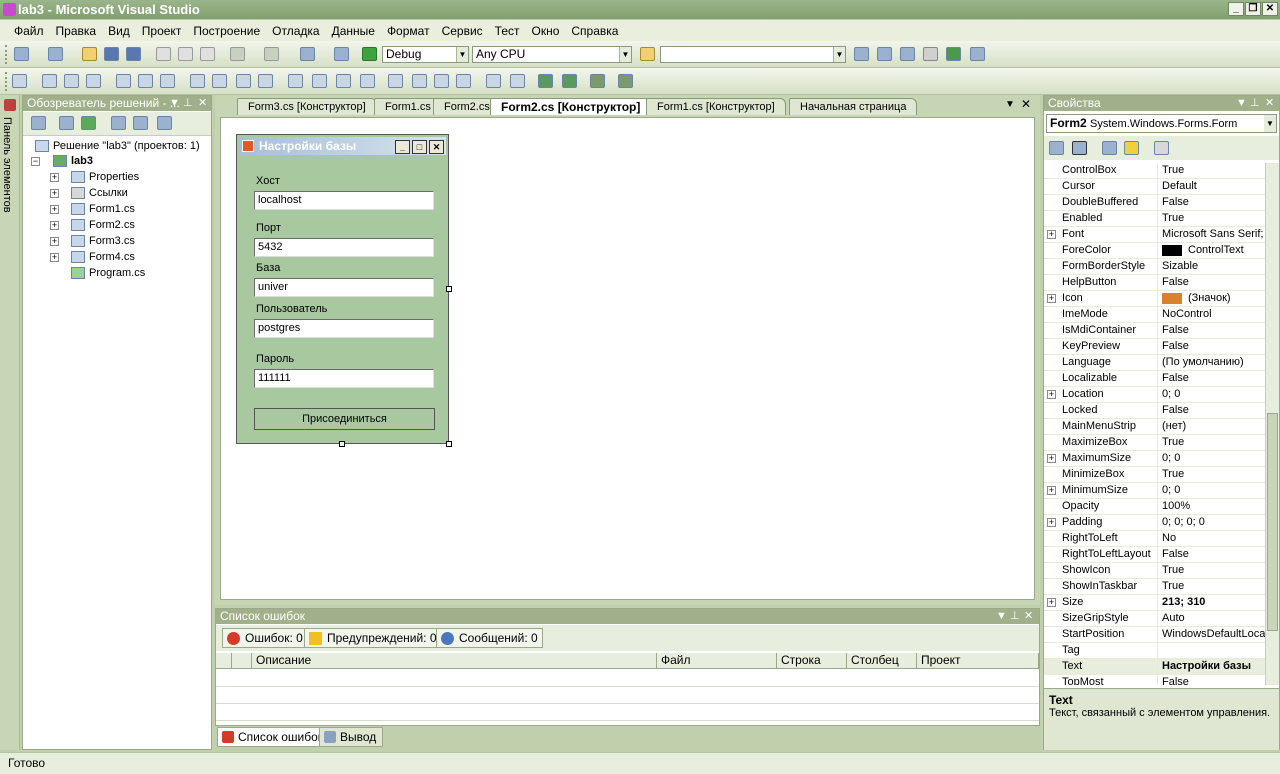 Image resolution: width=1280 pixels, height=774 pixels. I want to click on scroll-thumb, so click(1272, 522).